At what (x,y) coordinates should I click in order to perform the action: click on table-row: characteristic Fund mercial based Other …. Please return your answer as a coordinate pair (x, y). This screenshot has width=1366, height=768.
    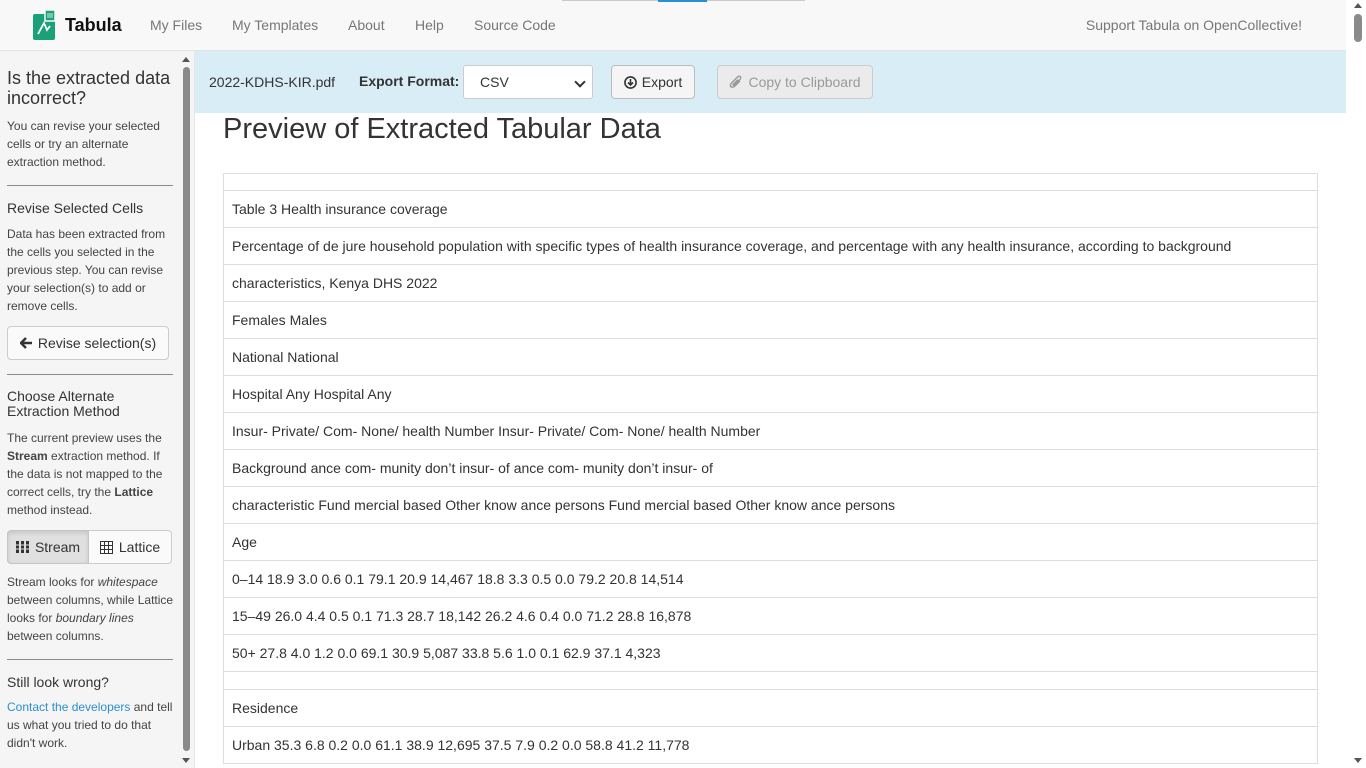
    Looking at the image, I should click on (770, 505).